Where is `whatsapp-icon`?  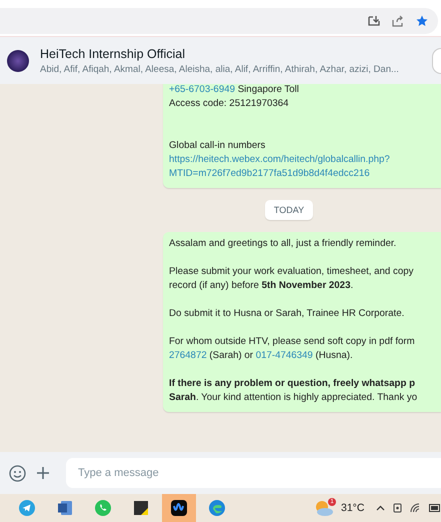 whatsapp-icon is located at coordinates (103, 508).